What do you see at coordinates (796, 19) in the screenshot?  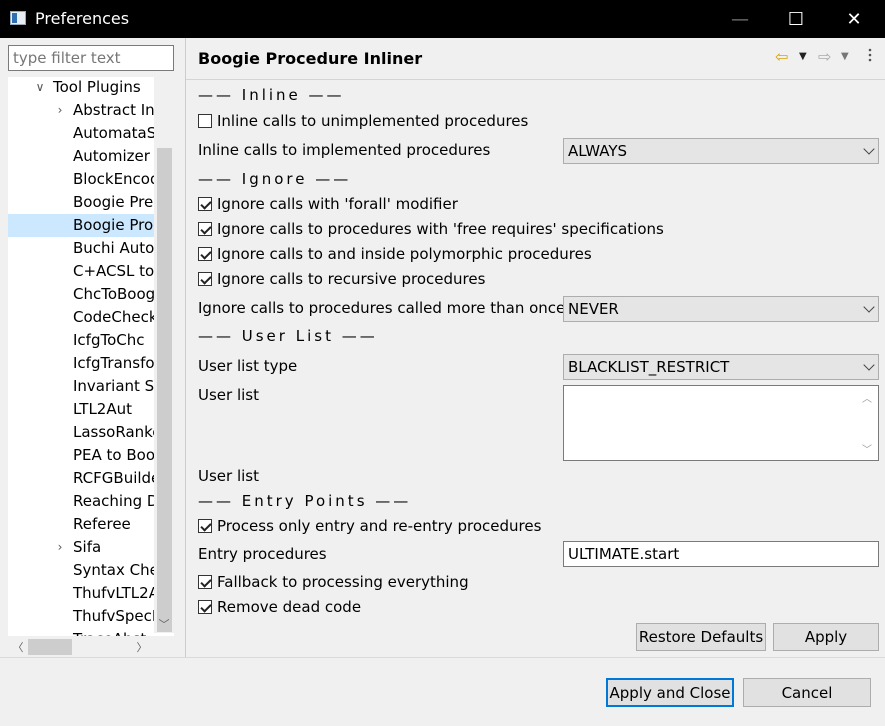 I see `maximize-button: ☐` at bounding box center [796, 19].